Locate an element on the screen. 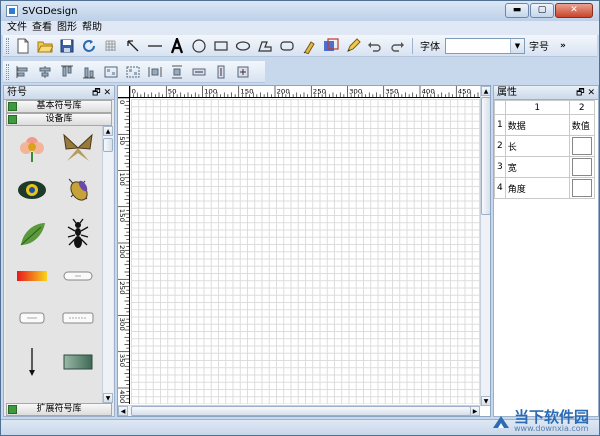 Image resolution: width=600 pixels, height=436 pixels. table-row: 1 数据 数值 is located at coordinates (544, 125).